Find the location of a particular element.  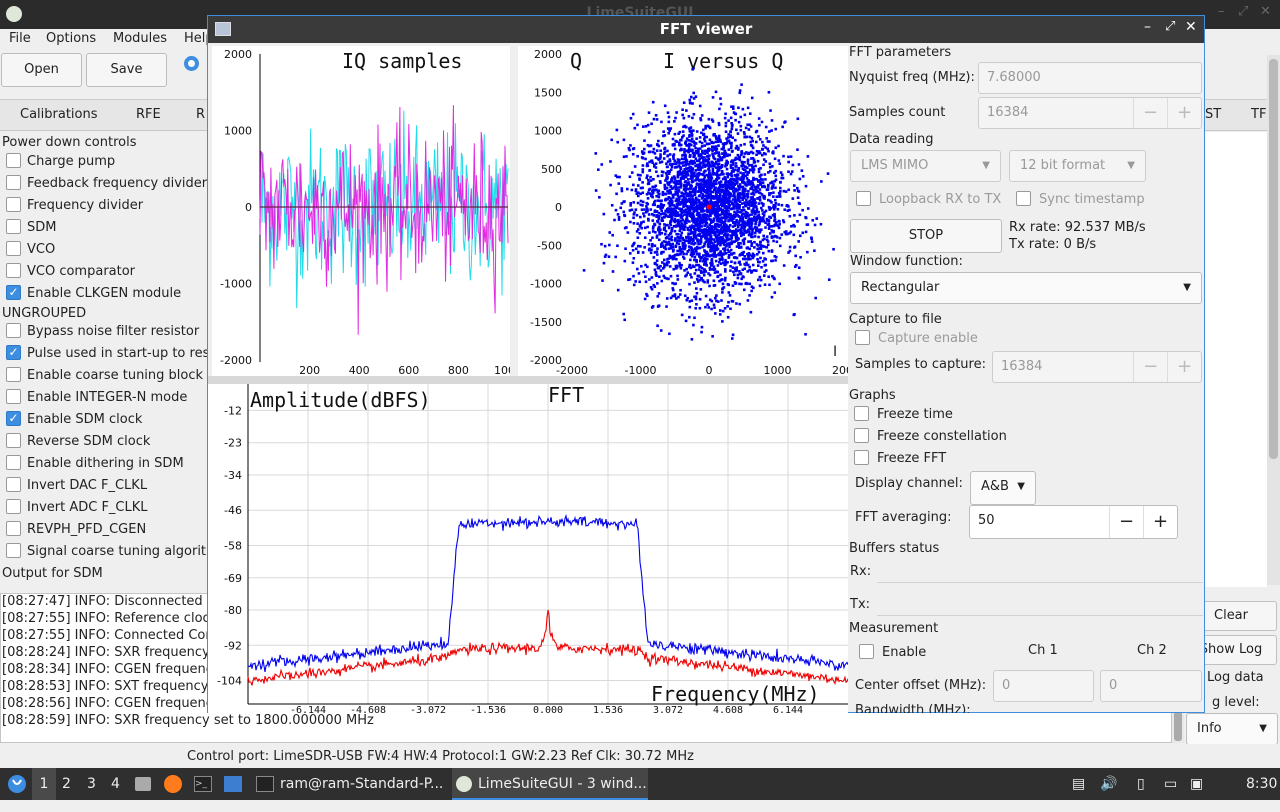

firefox-icon is located at coordinates (174, 784).